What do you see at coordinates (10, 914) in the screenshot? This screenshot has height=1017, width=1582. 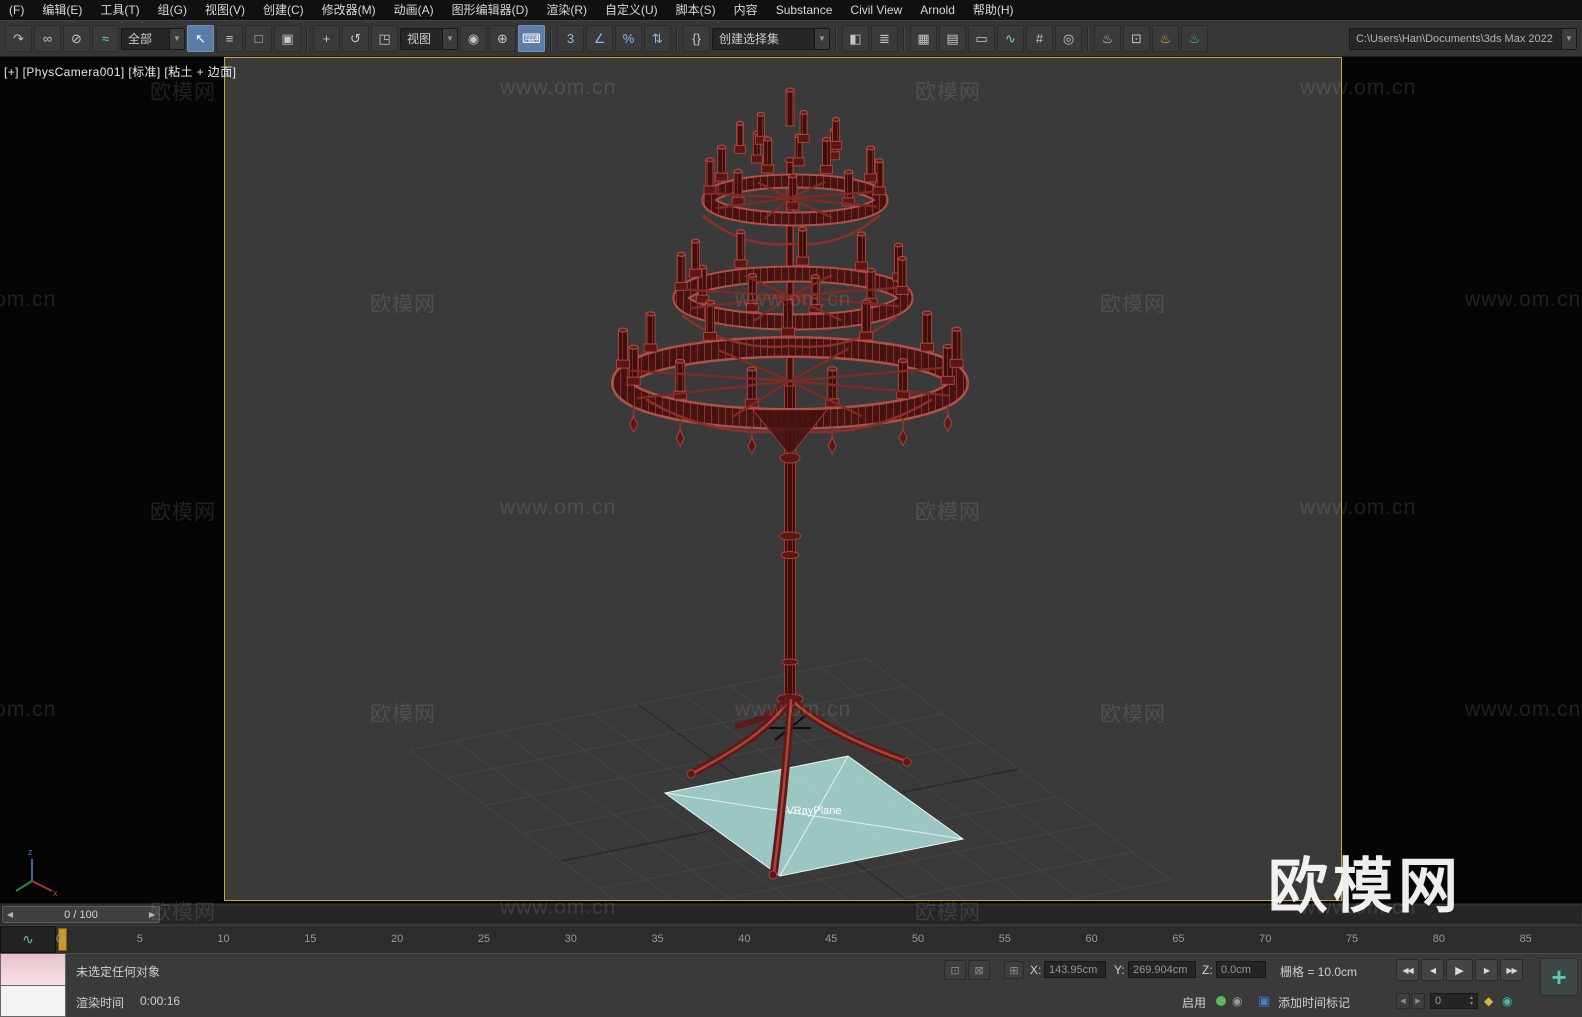 I see `previous-frame-arrow-icon: ◀` at bounding box center [10, 914].